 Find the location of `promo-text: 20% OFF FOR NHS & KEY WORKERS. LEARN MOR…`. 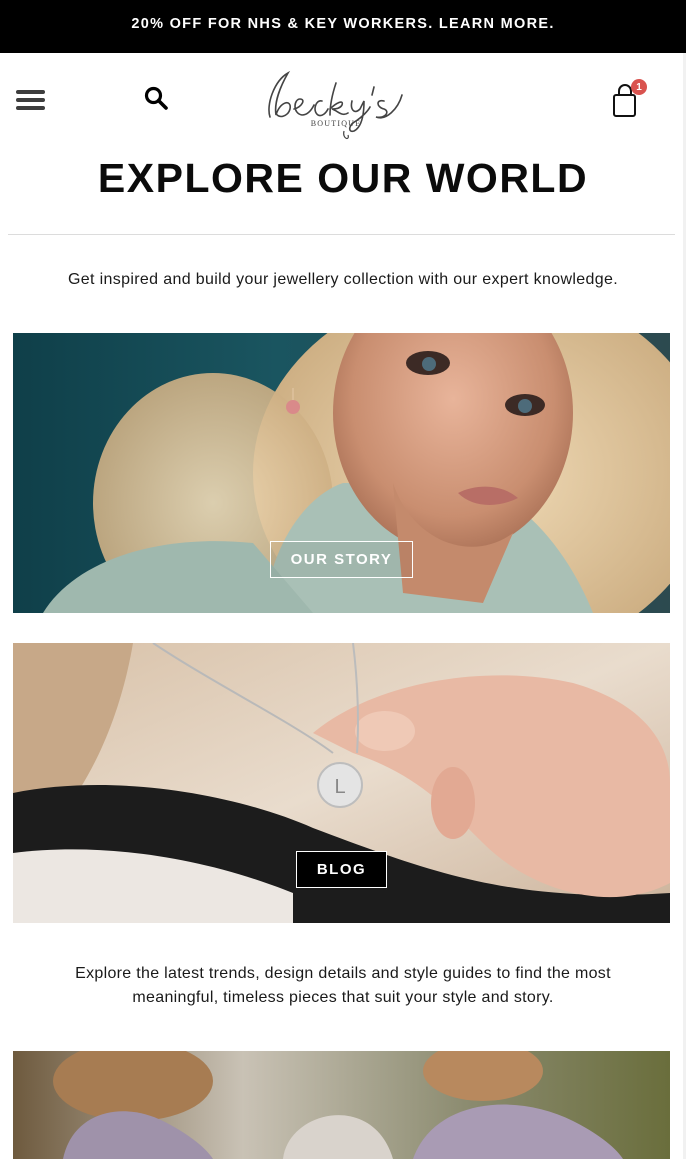

promo-text: 20% OFF FOR NHS & KEY WORKERS. LEARN MOR… is located at coordinates (342, 24).